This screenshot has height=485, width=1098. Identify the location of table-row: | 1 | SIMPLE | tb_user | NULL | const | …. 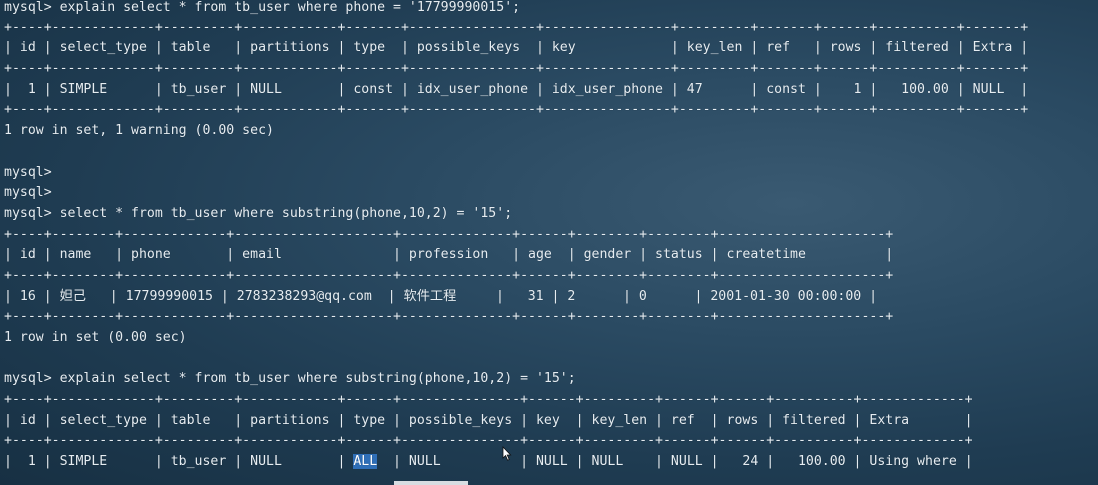
(516, 89).